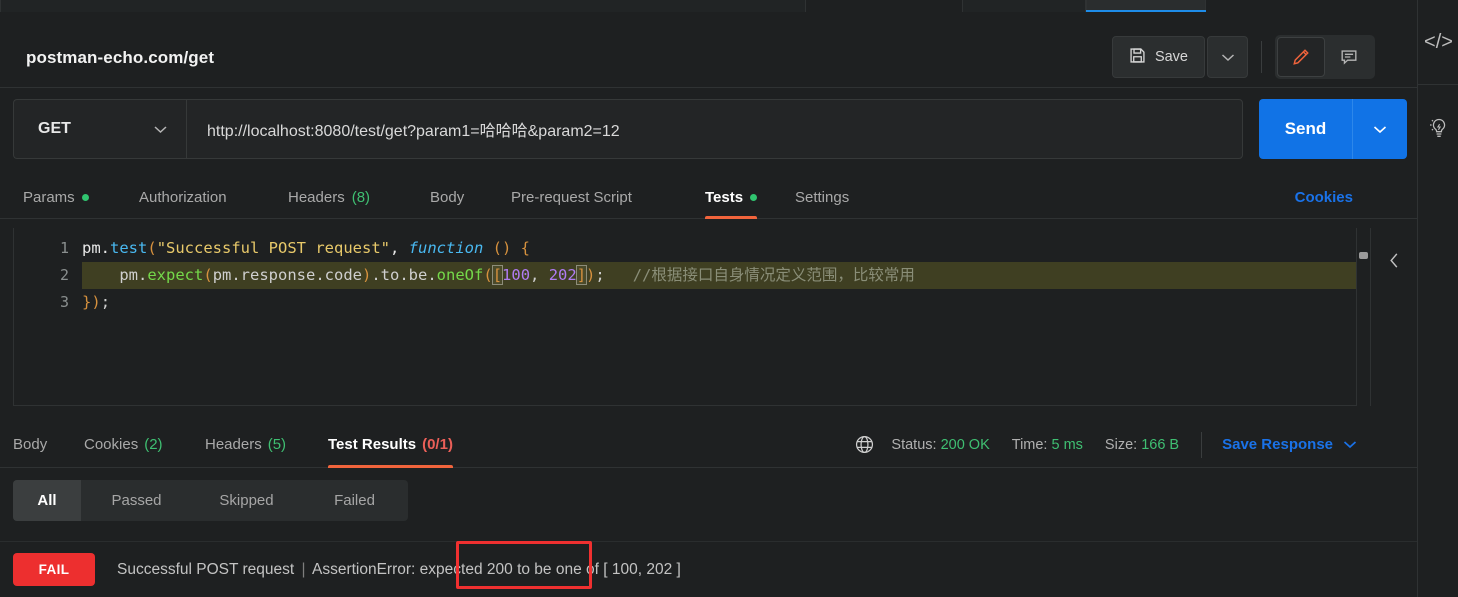  What do you see at coordinates (99, 129) in the screenshot?
I see `method-selector: GET` at bounding box center [99, 129].